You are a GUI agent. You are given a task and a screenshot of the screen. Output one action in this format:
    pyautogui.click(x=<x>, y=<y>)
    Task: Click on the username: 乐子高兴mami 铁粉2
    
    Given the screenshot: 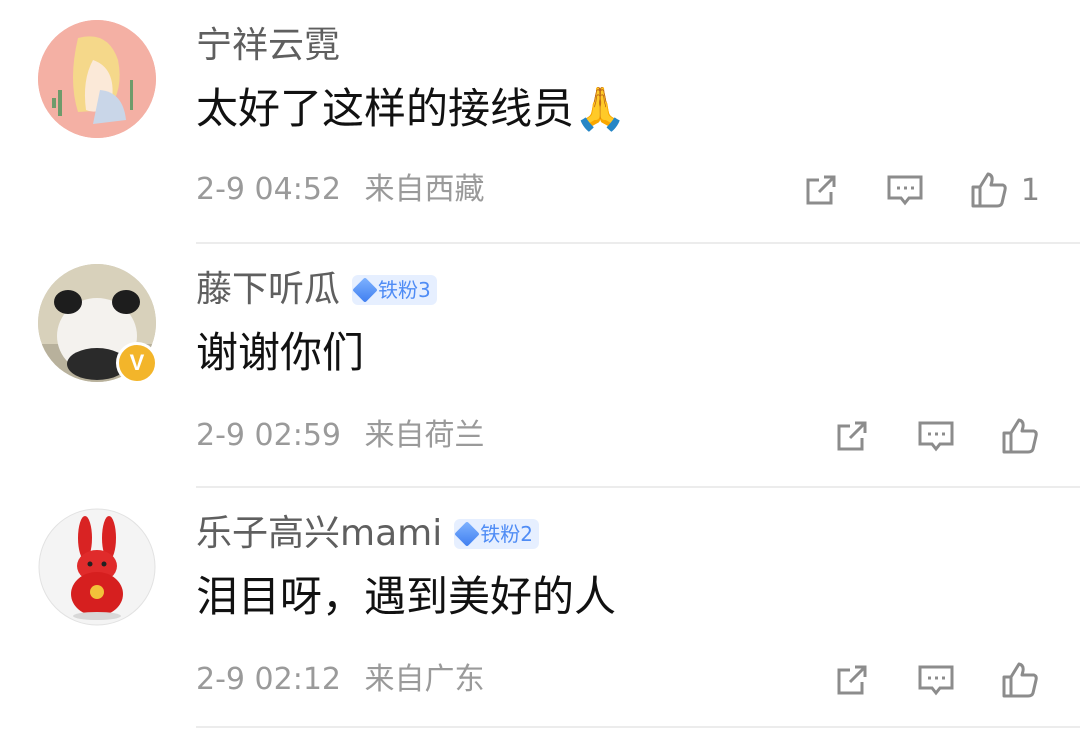 What is the action you would take?
    pyautogui.click(x=367, y=534)
    